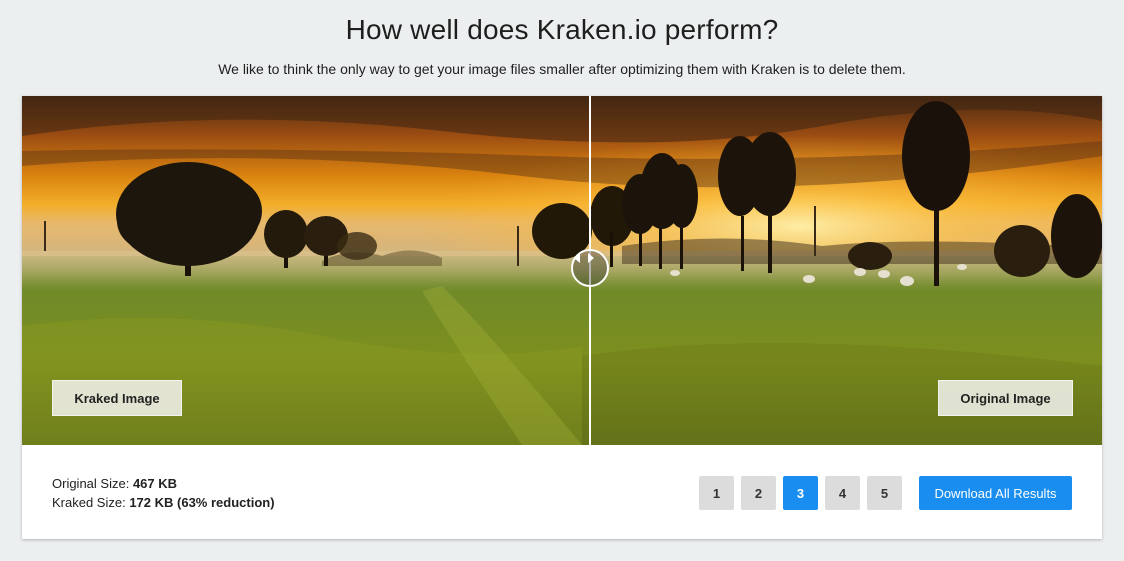  What do you see at coordinates (91, 483) in the screenshot?
I see `original-size-label: Original Size:` at bounding box center [91, 483].